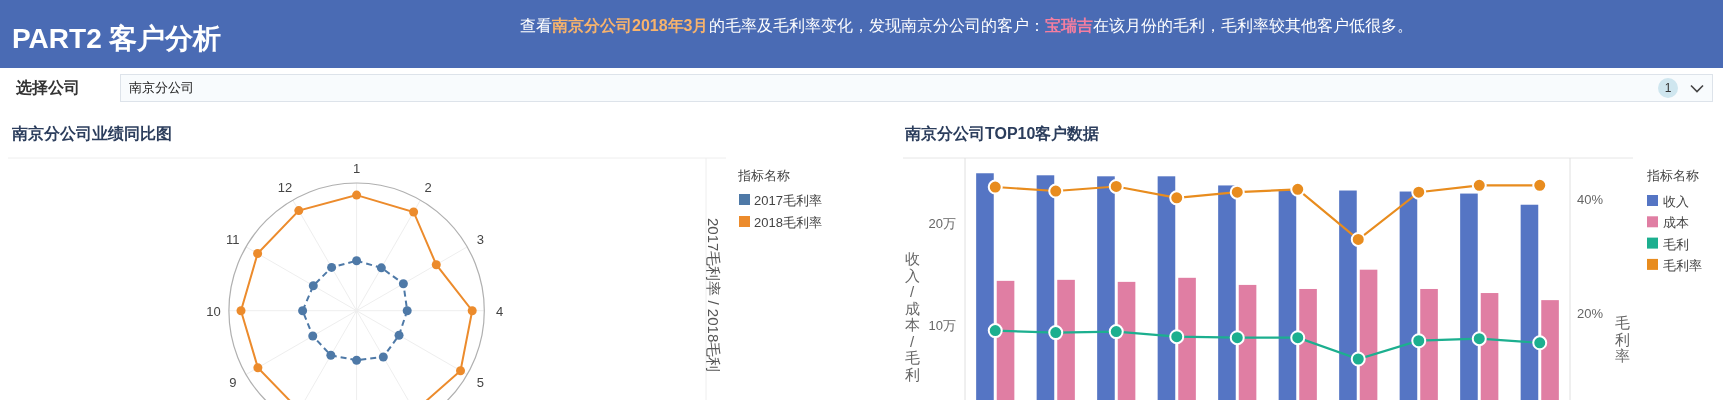 This screenshot has height=400, width=1723. Describe the element at coordinates (713, 295) in the screenshot. I see `axis-title: 2017毛利率 / 2018毛利` at that location.